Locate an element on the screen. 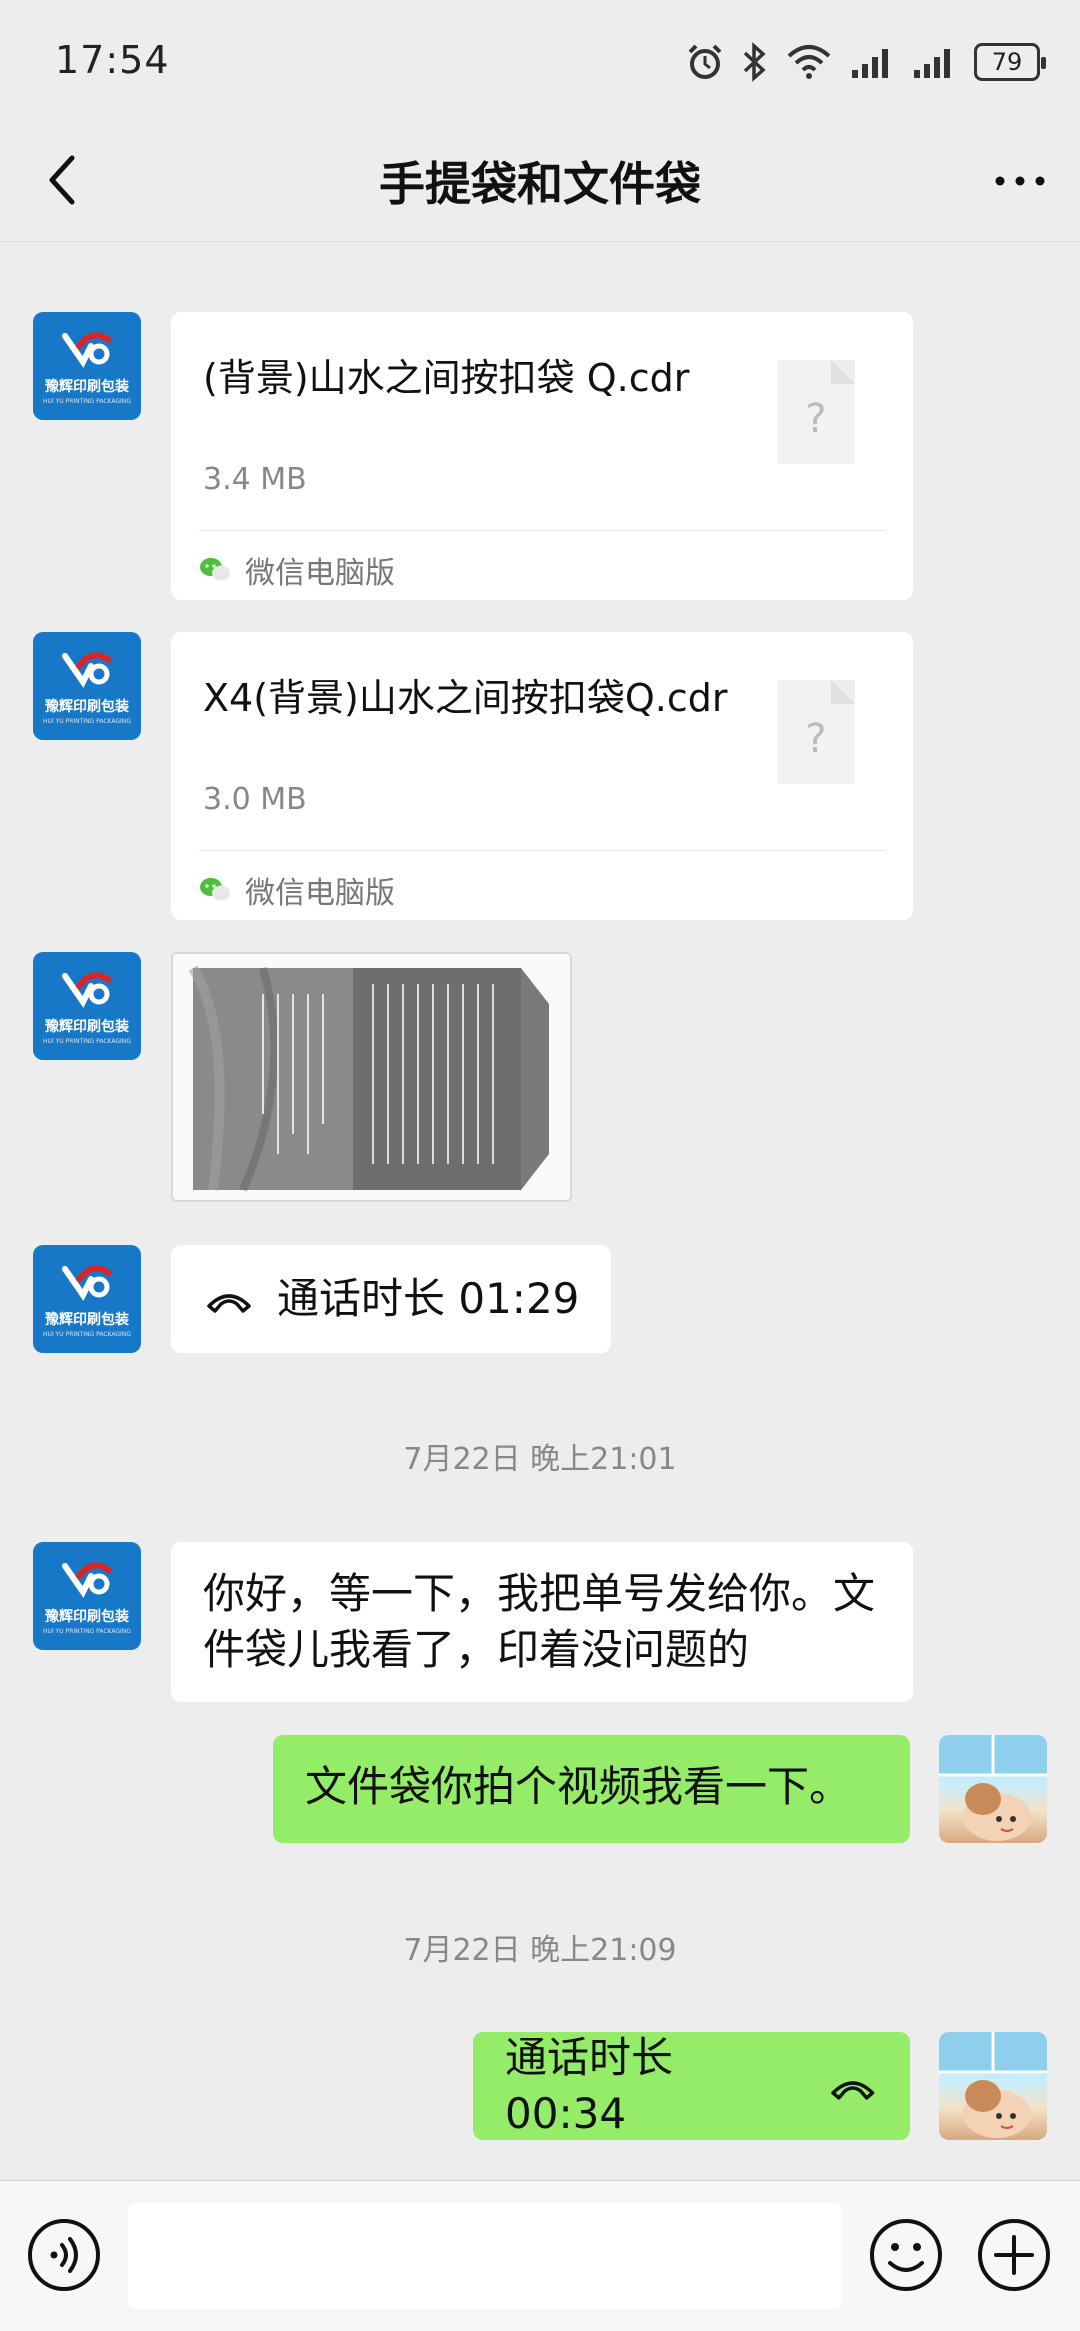 This screenshot has width=1080, height=2331. status-time: 17:54 is located at coordinates (112, 60).